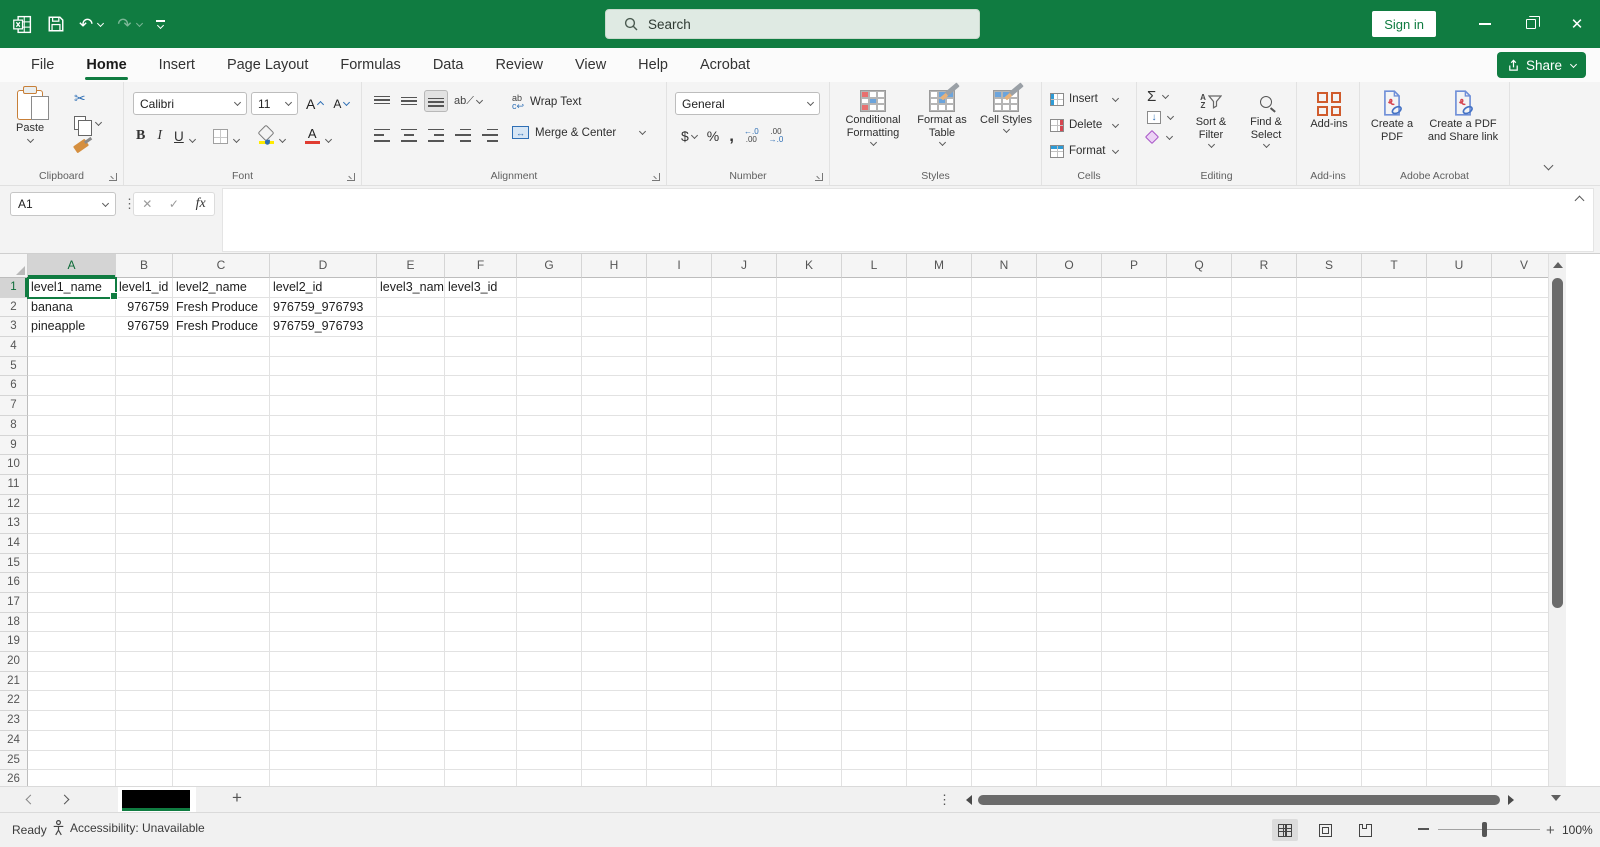  What do you see at coordinates (177, 65) in the screenshot?
I see `ribbon-tab-insert: Insert` at bounding box center [177, 65].